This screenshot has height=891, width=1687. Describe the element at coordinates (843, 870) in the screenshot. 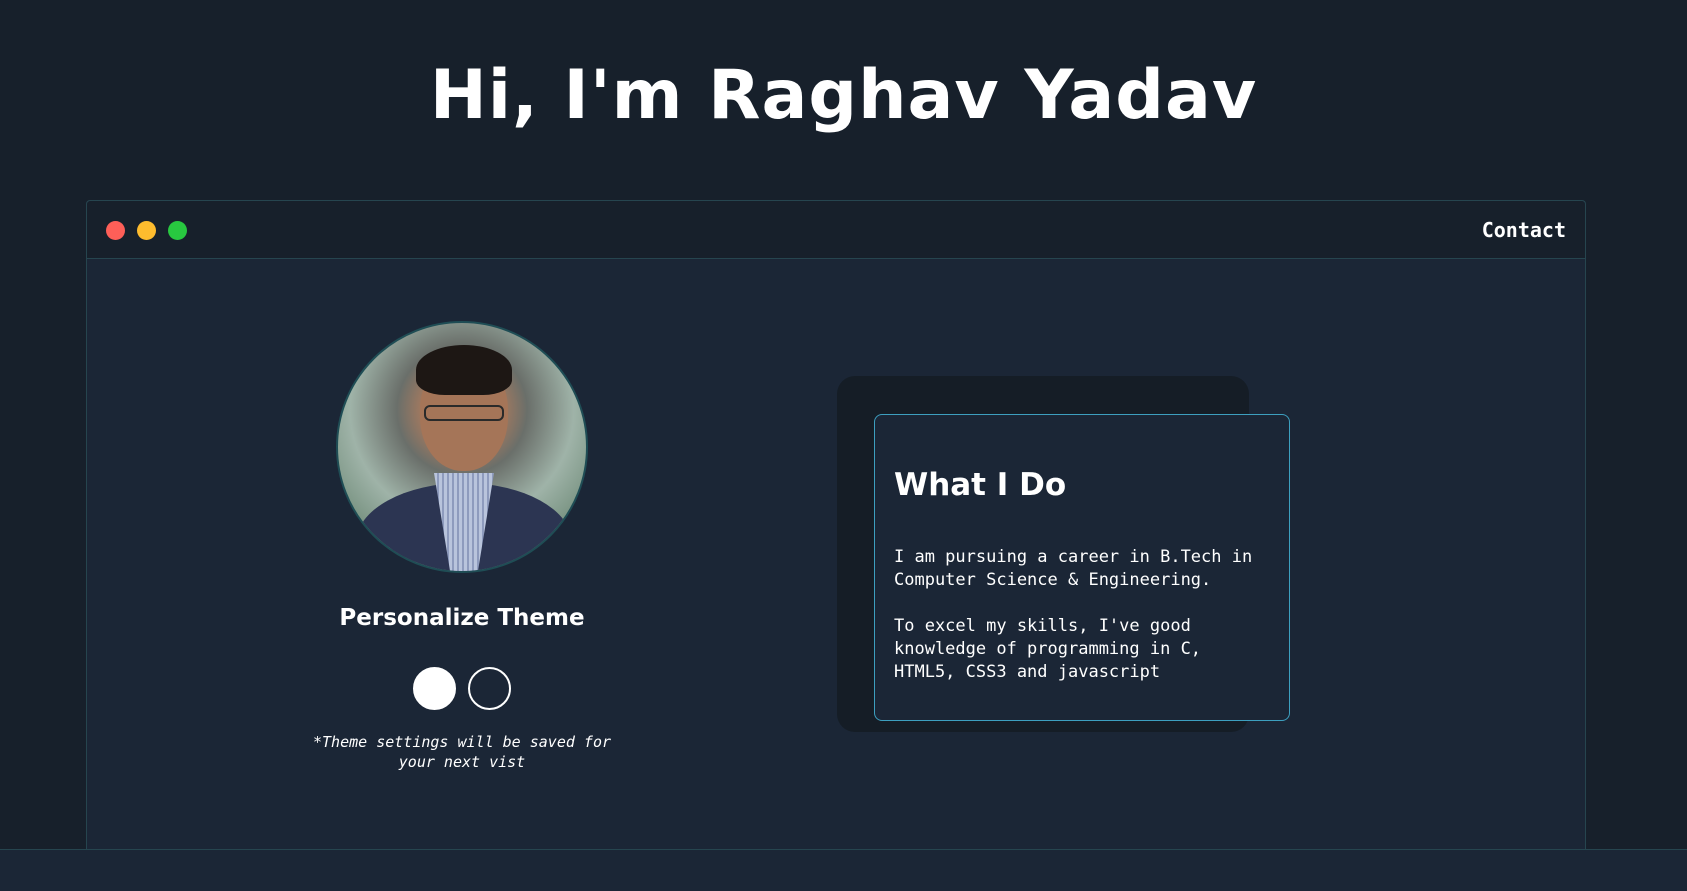

I see `bottom-strip` at that location.